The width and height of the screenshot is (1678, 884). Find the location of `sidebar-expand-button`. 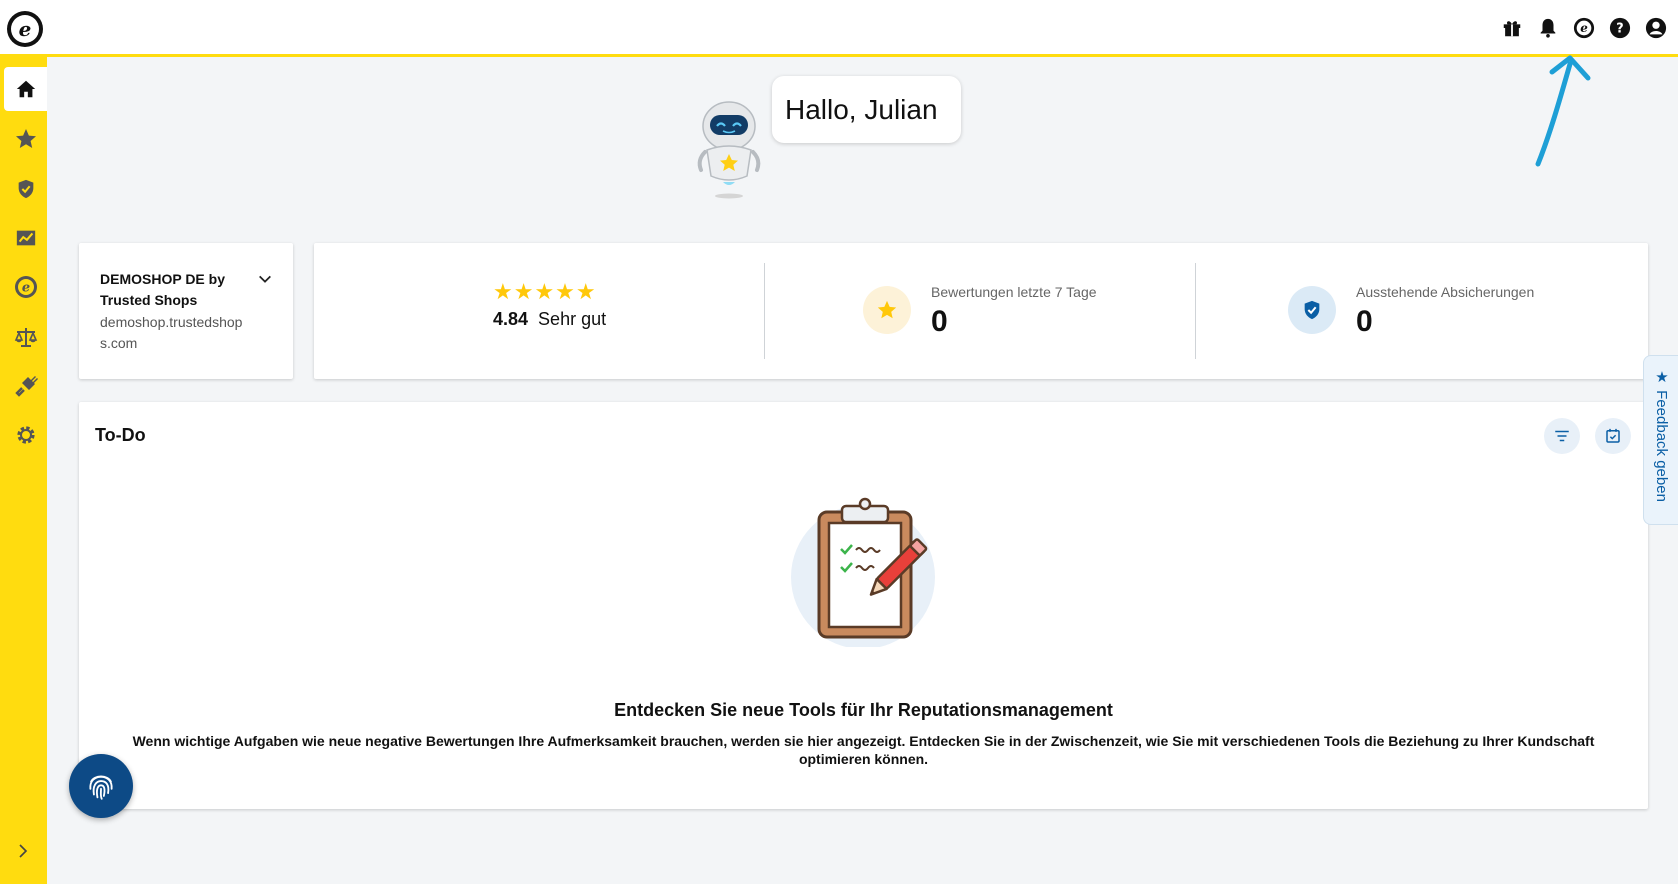

sidebar-expand-button is located at coordinates (23, 851).